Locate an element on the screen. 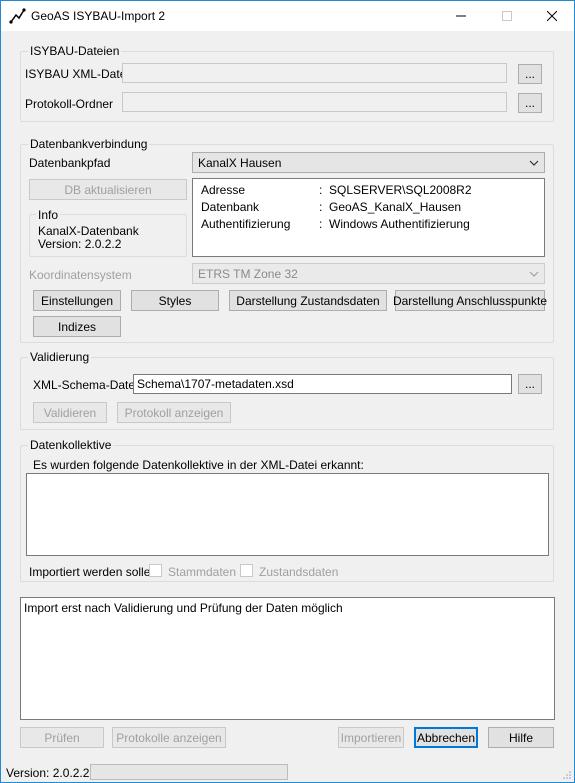  maximize-icon is located at coordinates (507, 16).